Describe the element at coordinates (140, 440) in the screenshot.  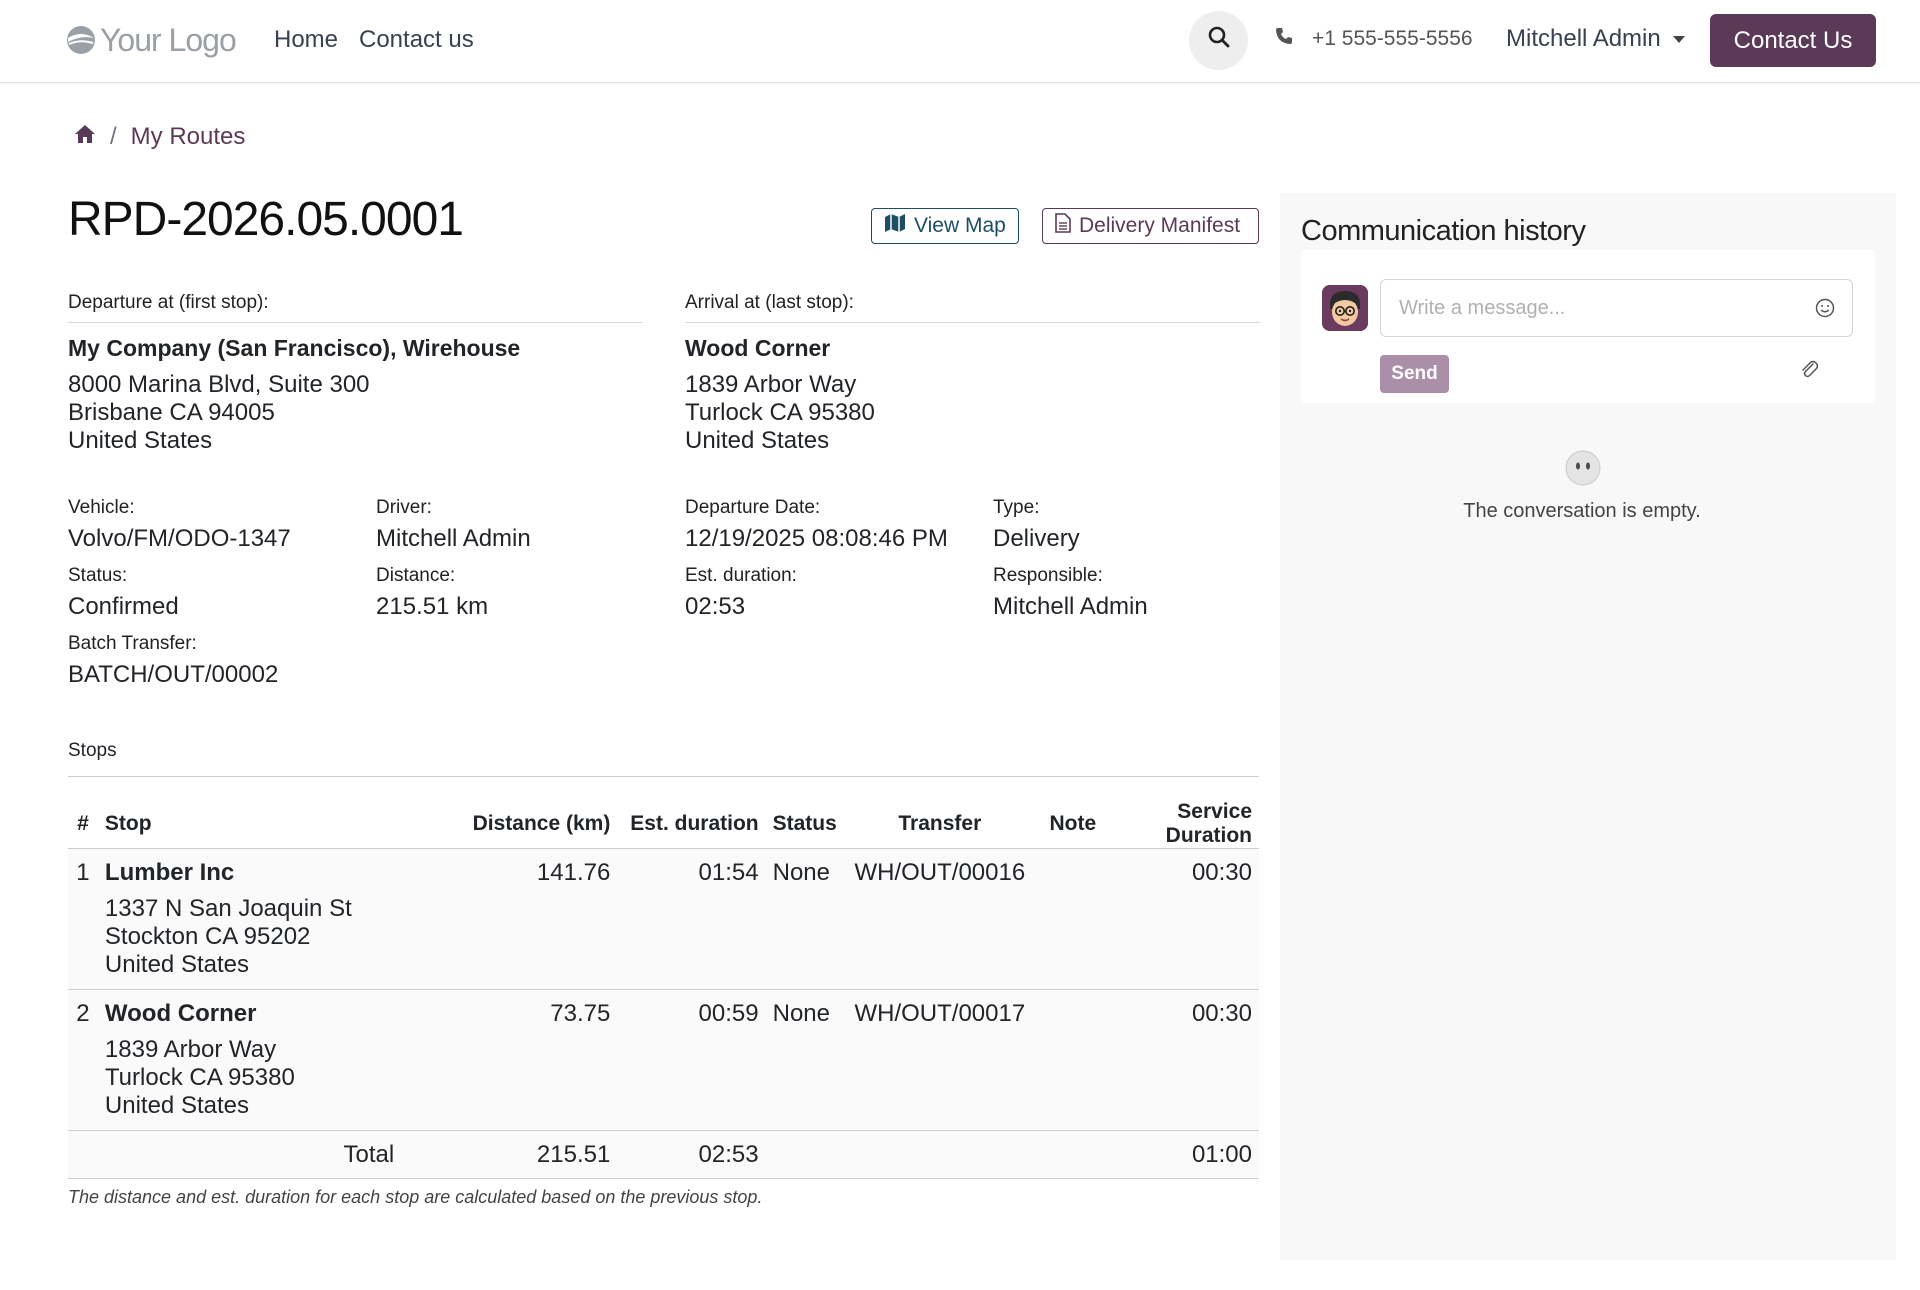
I see `departure-line-3: United States` at that location.